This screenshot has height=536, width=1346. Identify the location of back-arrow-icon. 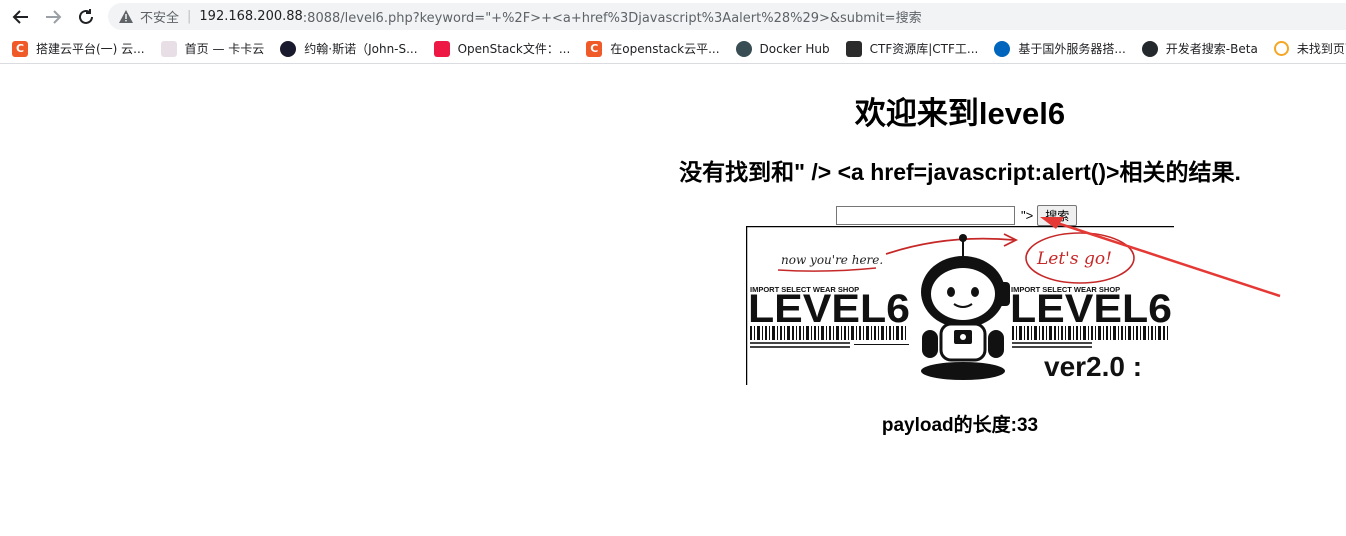
(20, 17).